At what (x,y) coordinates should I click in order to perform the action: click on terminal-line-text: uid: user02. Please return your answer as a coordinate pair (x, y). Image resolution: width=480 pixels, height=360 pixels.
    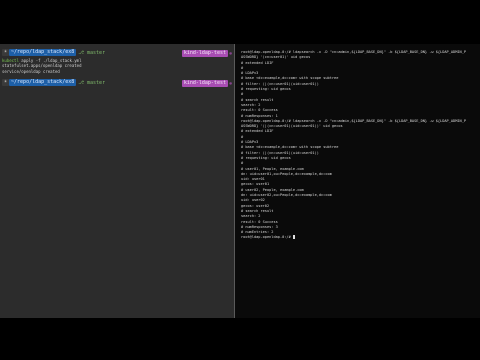
    Looking at the image, I should click on (253, 200).